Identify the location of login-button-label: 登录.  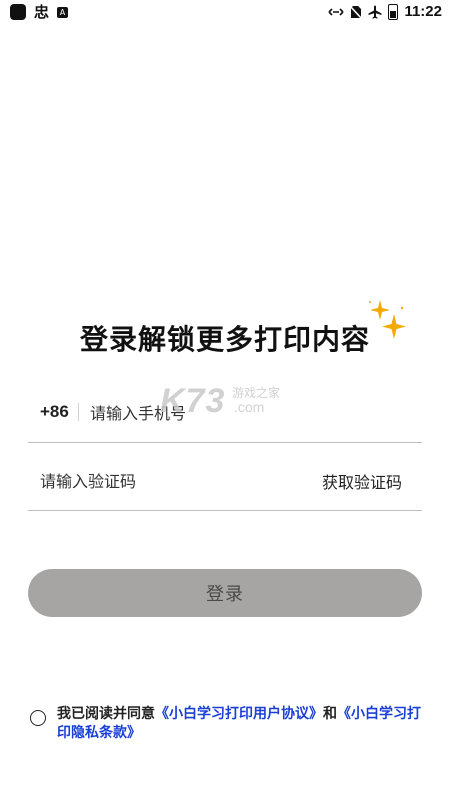
(225, 594).